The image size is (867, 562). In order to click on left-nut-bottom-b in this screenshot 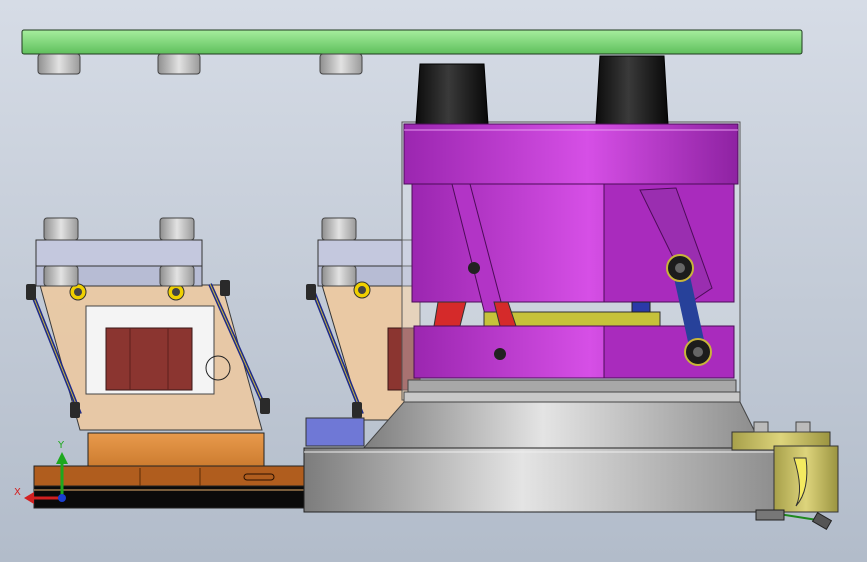, I will do `click(177, 276)`.